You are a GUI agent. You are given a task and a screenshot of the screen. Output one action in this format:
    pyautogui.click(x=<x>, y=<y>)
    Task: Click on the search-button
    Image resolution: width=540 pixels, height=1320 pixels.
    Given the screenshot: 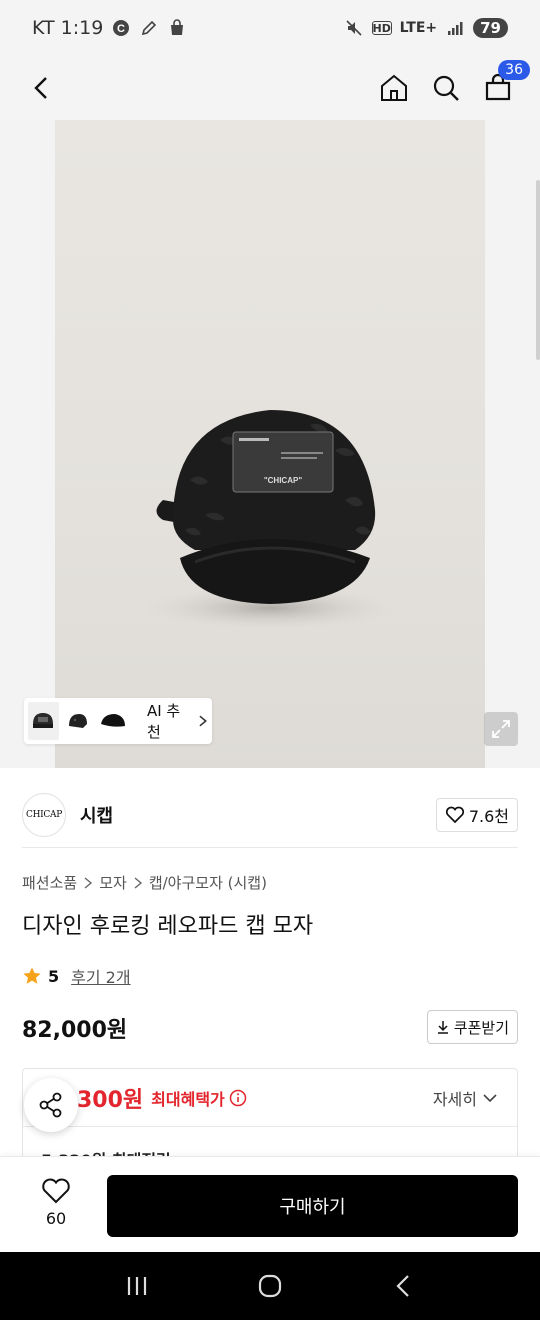 What is the action you would take?
    pyautogui.click(x=446, y=88)
    